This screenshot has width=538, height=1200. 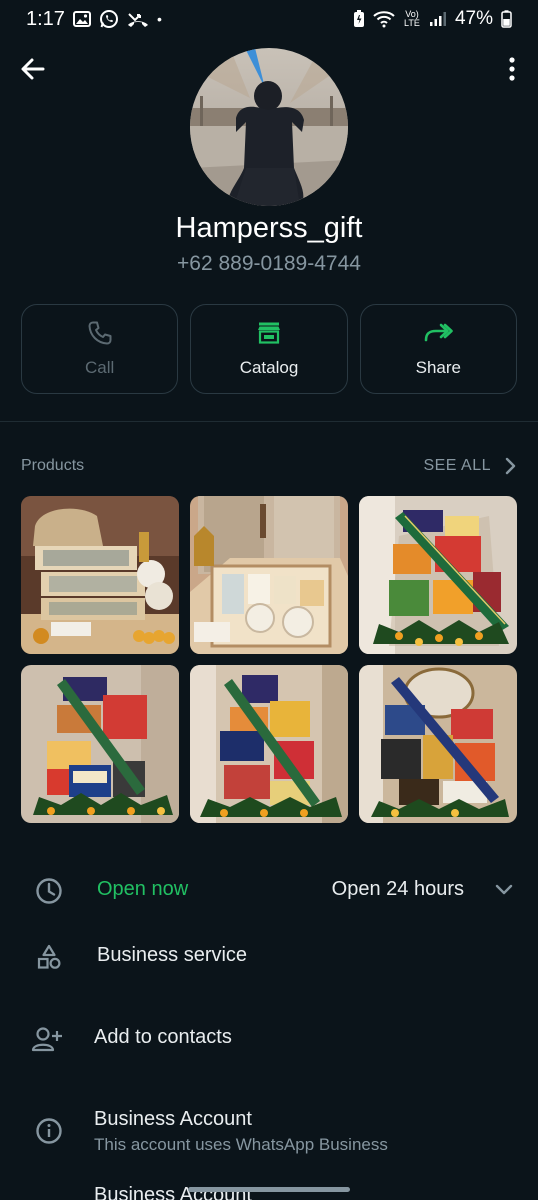 I want to click on call-button: Call, so click(x=100, y=349).